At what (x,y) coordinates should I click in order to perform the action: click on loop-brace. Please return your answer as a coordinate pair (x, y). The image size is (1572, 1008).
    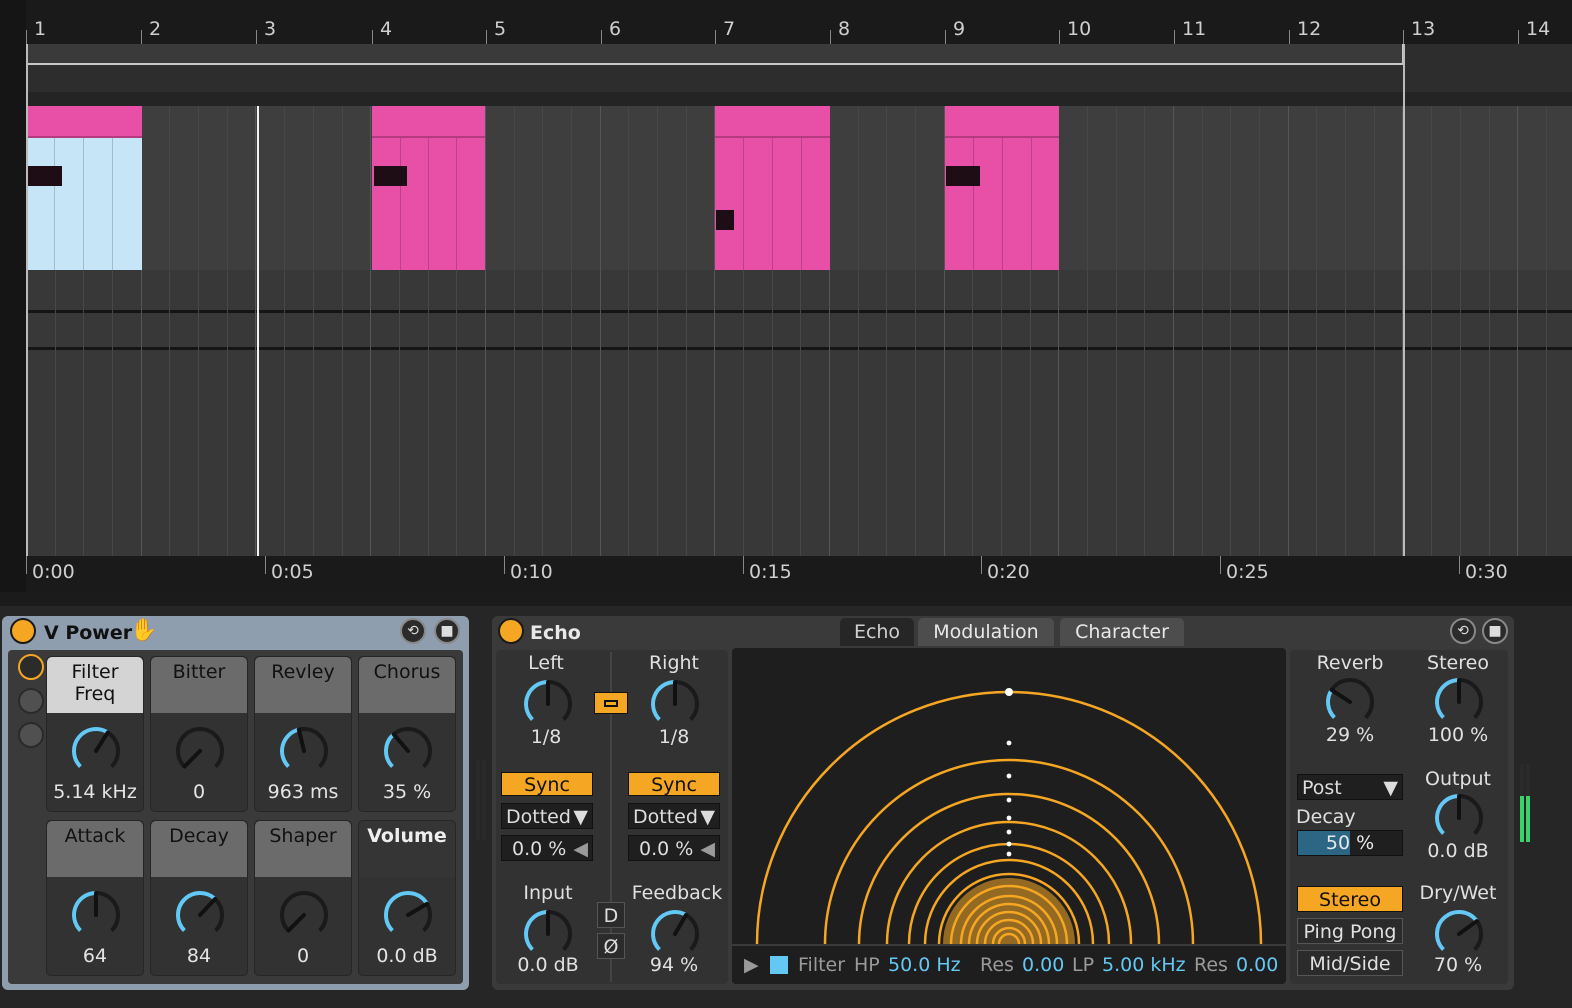
    Looking at the image, I should click on (715, 54).